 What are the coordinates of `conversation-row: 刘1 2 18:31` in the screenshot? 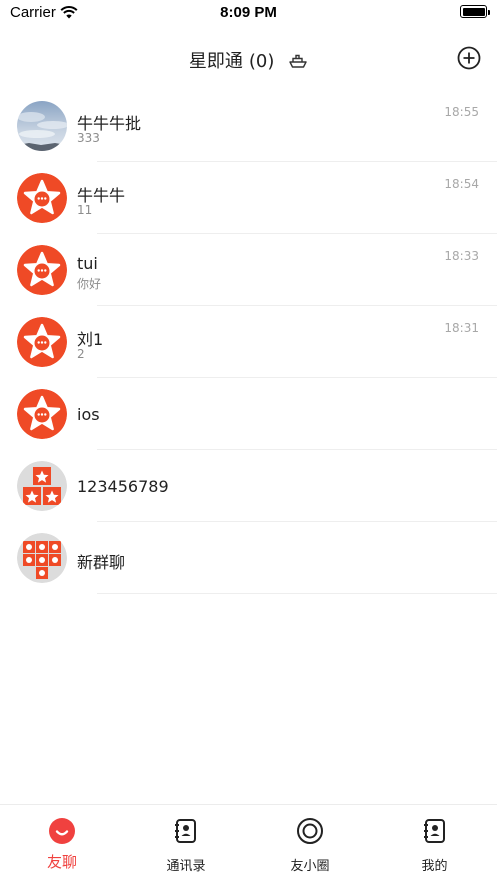 It's located at (248, 342).